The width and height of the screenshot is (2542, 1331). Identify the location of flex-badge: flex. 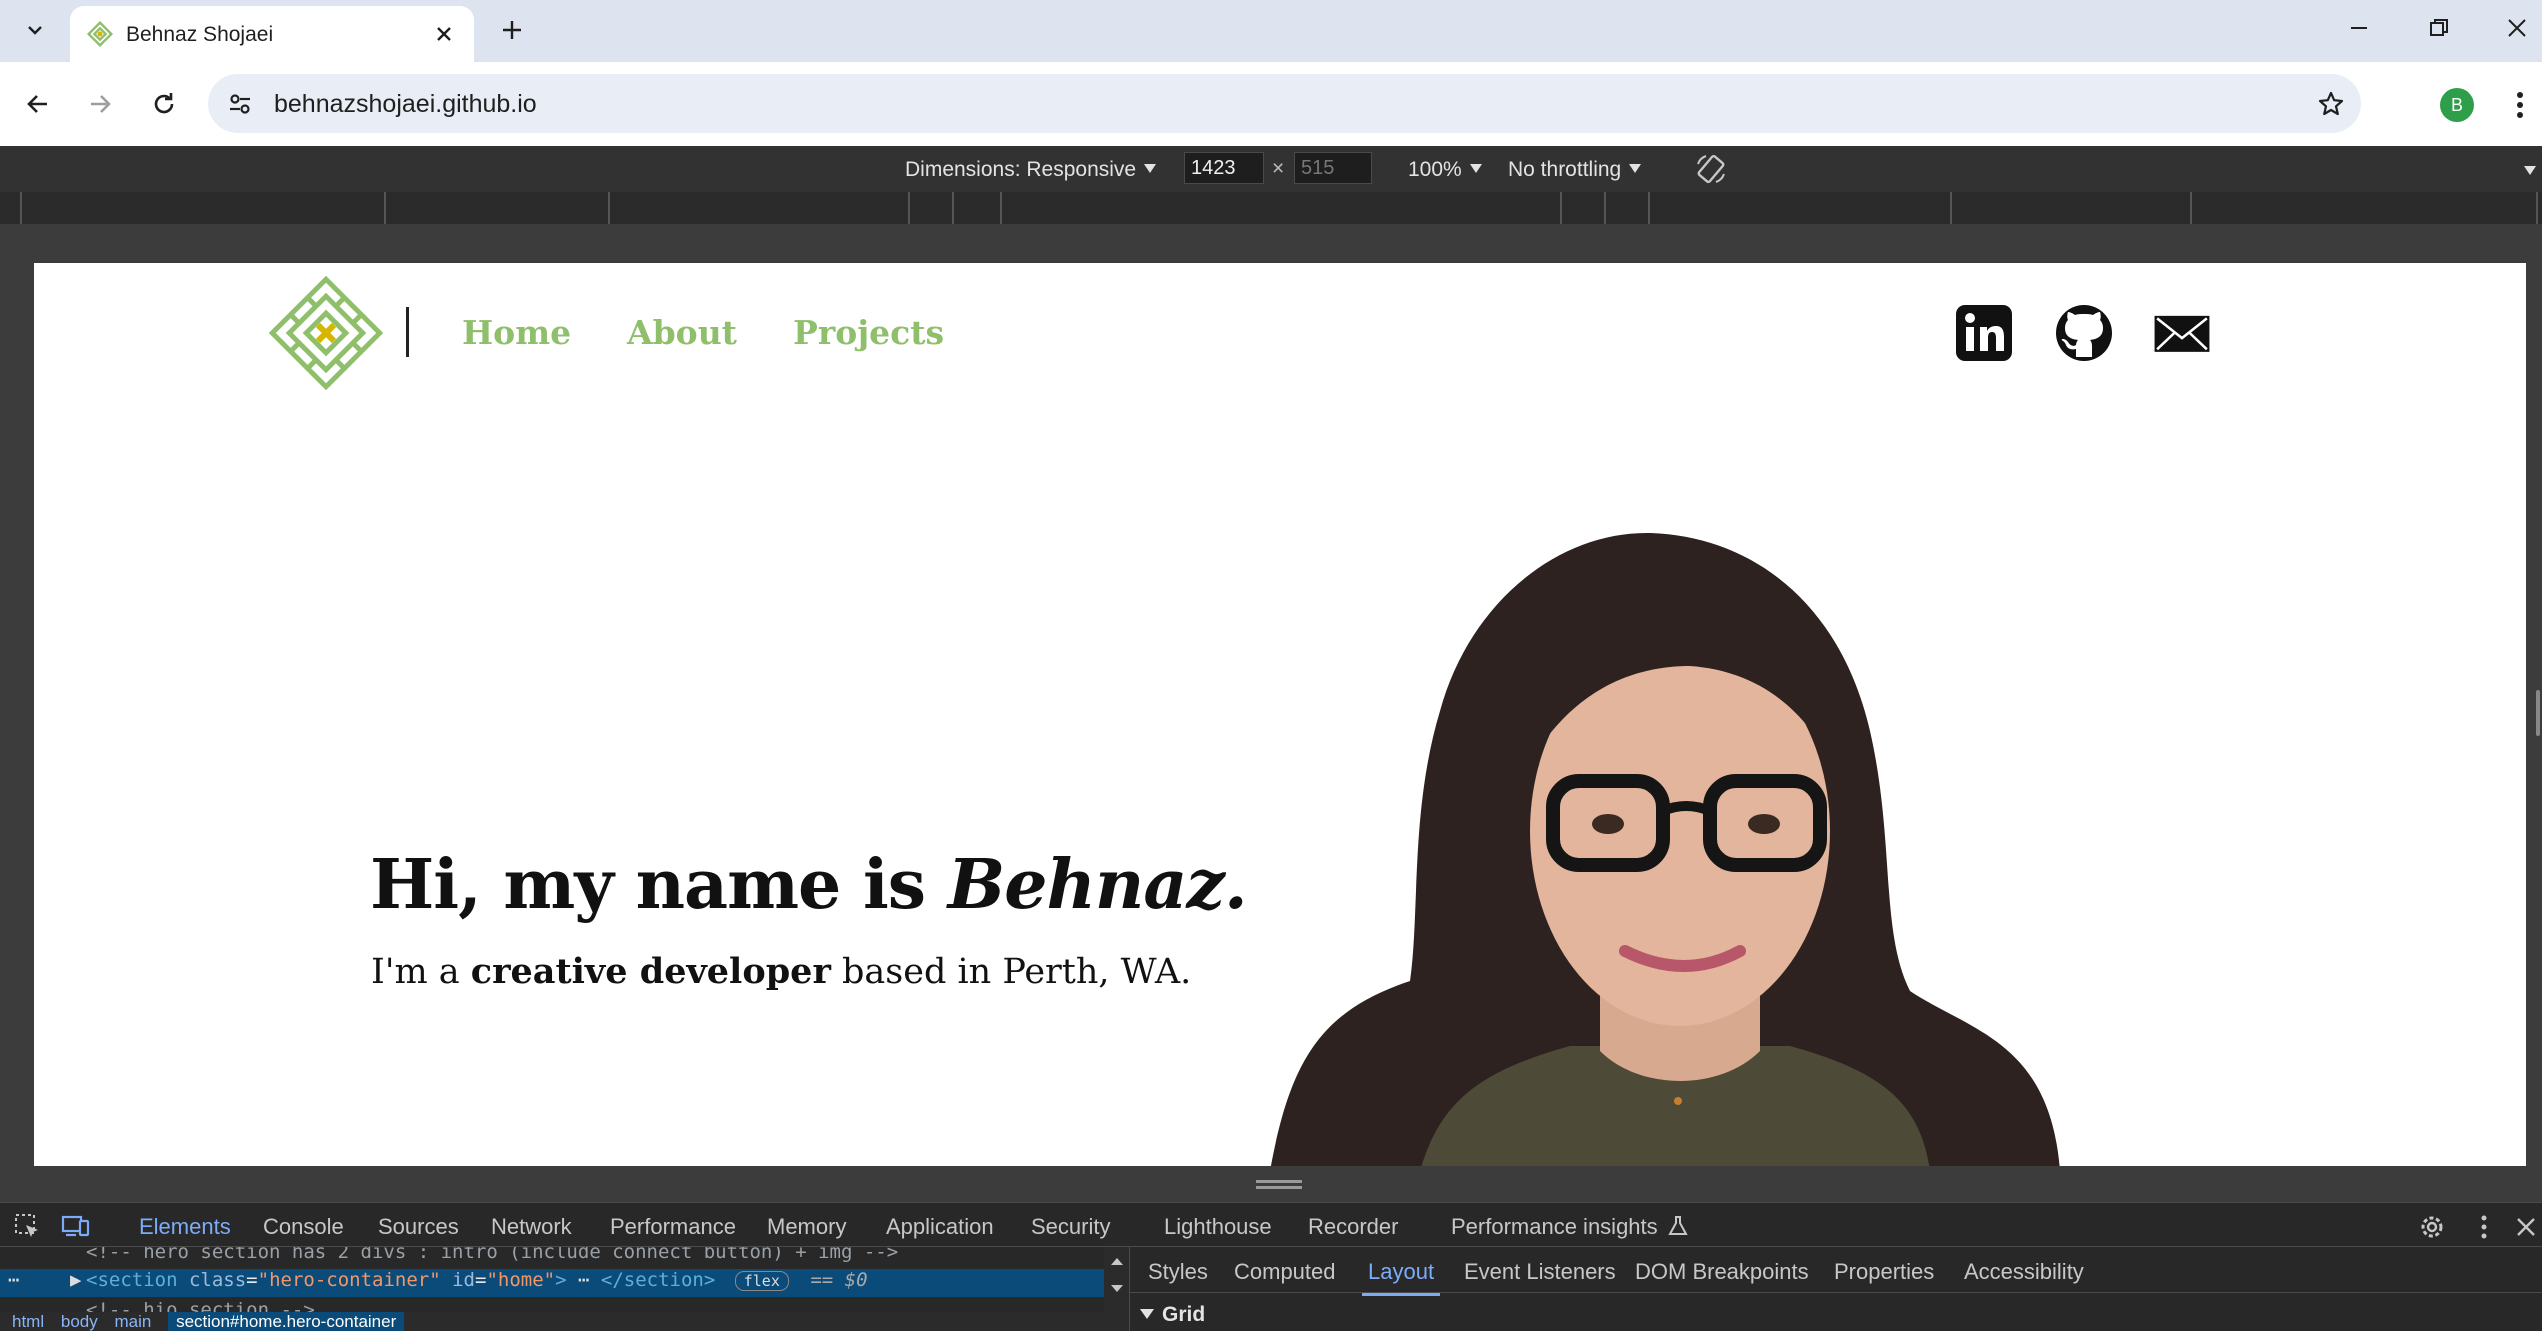
(761, 1281).